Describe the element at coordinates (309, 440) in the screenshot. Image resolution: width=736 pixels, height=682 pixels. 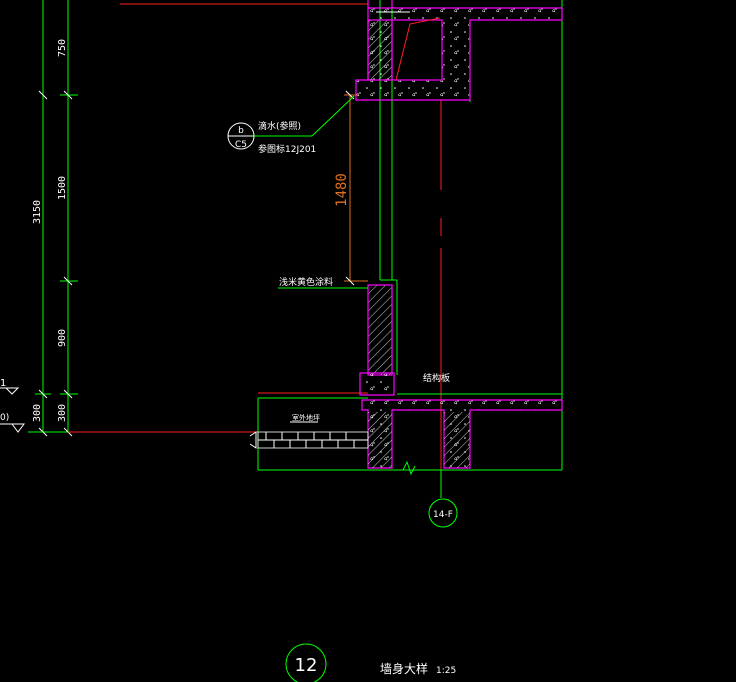
I see `ground-fill` at that location.